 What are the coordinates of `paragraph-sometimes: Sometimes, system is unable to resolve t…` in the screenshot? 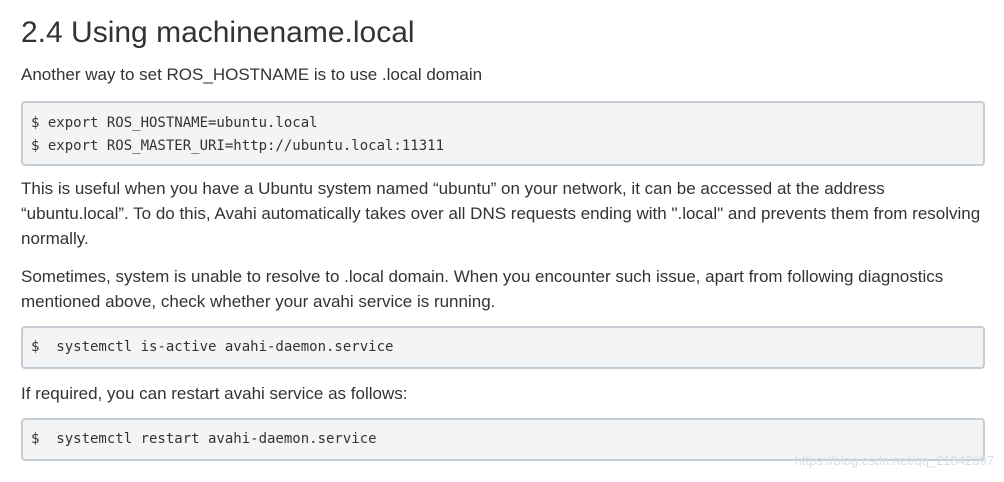 It's located at (482, 289).